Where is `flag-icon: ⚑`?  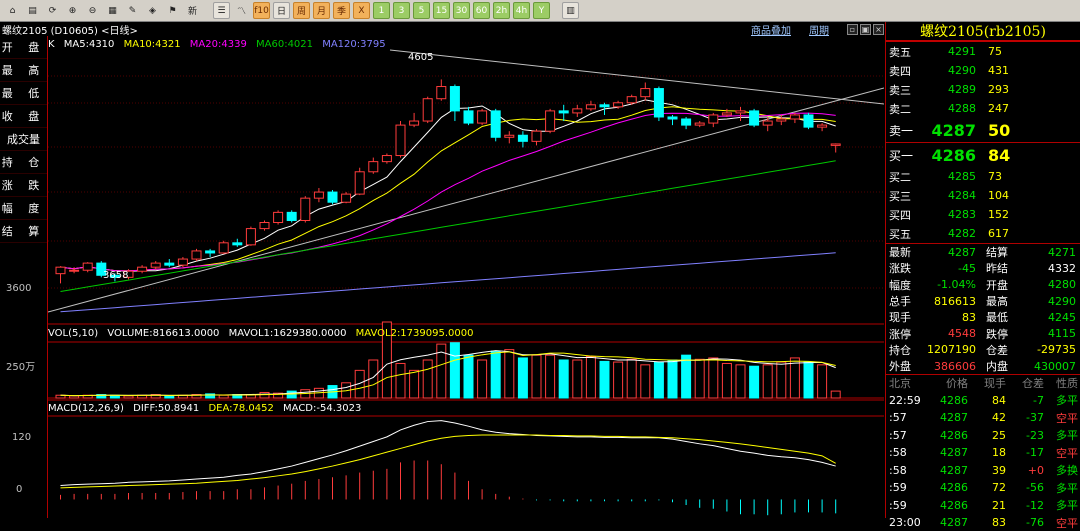
flag-icon: ⚑ is located at coordinates (172, 10).